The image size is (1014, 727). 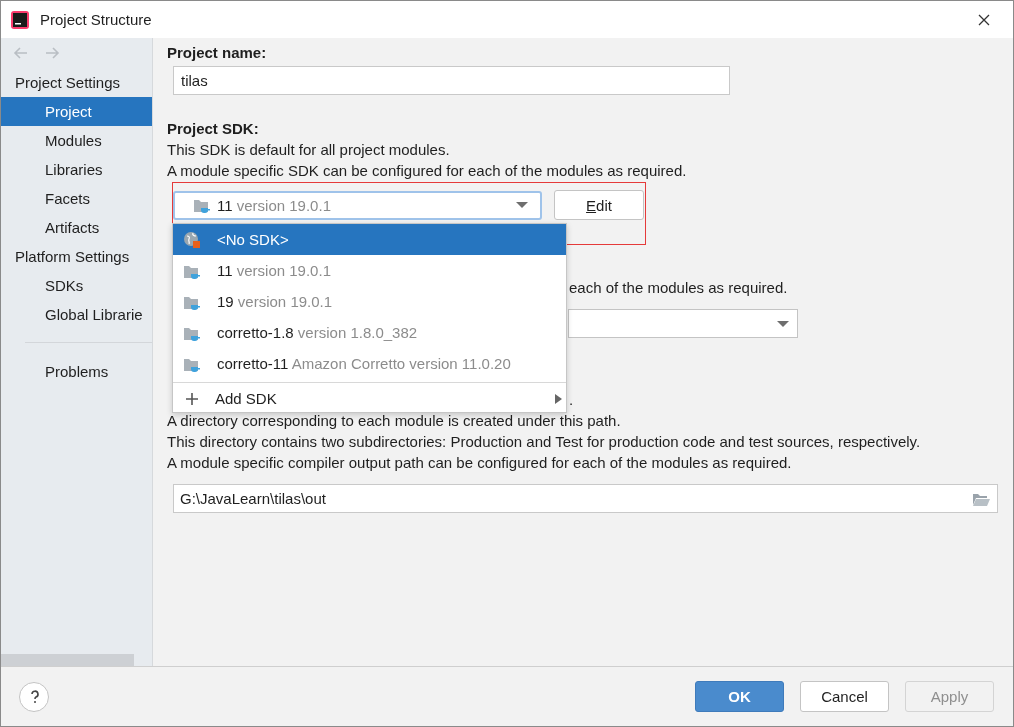 I want to click on jdk-folder-icon, so click(x=202, y=205).